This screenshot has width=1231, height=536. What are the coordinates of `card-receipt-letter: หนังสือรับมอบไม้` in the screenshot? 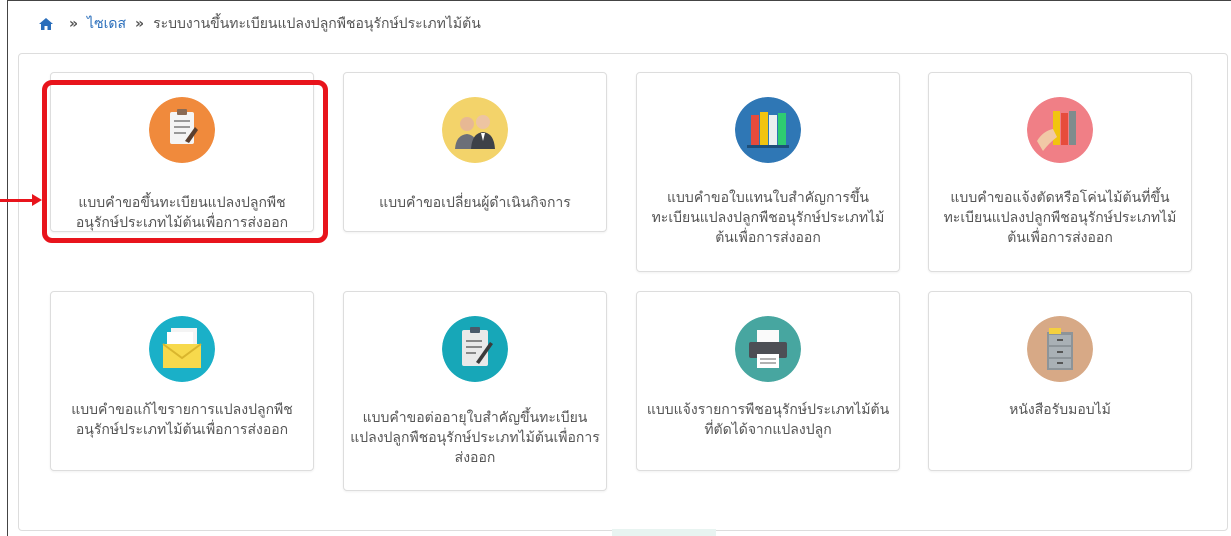 It's located at (1060, 381).